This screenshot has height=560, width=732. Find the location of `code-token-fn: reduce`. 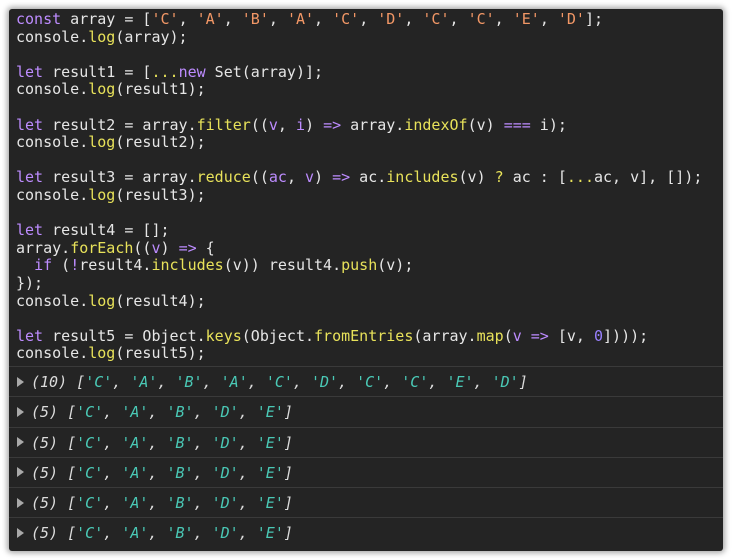

code-token-fn: reduce is located at coordinates (223, 177).